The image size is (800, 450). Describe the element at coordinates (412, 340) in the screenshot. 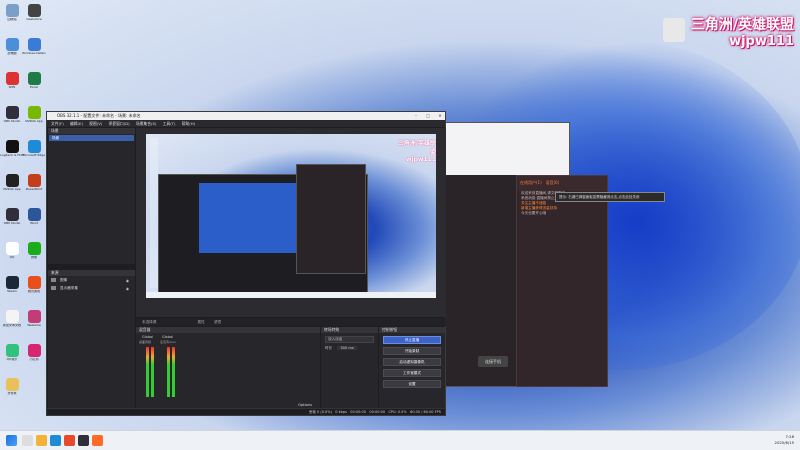

I see `stop-streaming-button: 停止直播` at that location.